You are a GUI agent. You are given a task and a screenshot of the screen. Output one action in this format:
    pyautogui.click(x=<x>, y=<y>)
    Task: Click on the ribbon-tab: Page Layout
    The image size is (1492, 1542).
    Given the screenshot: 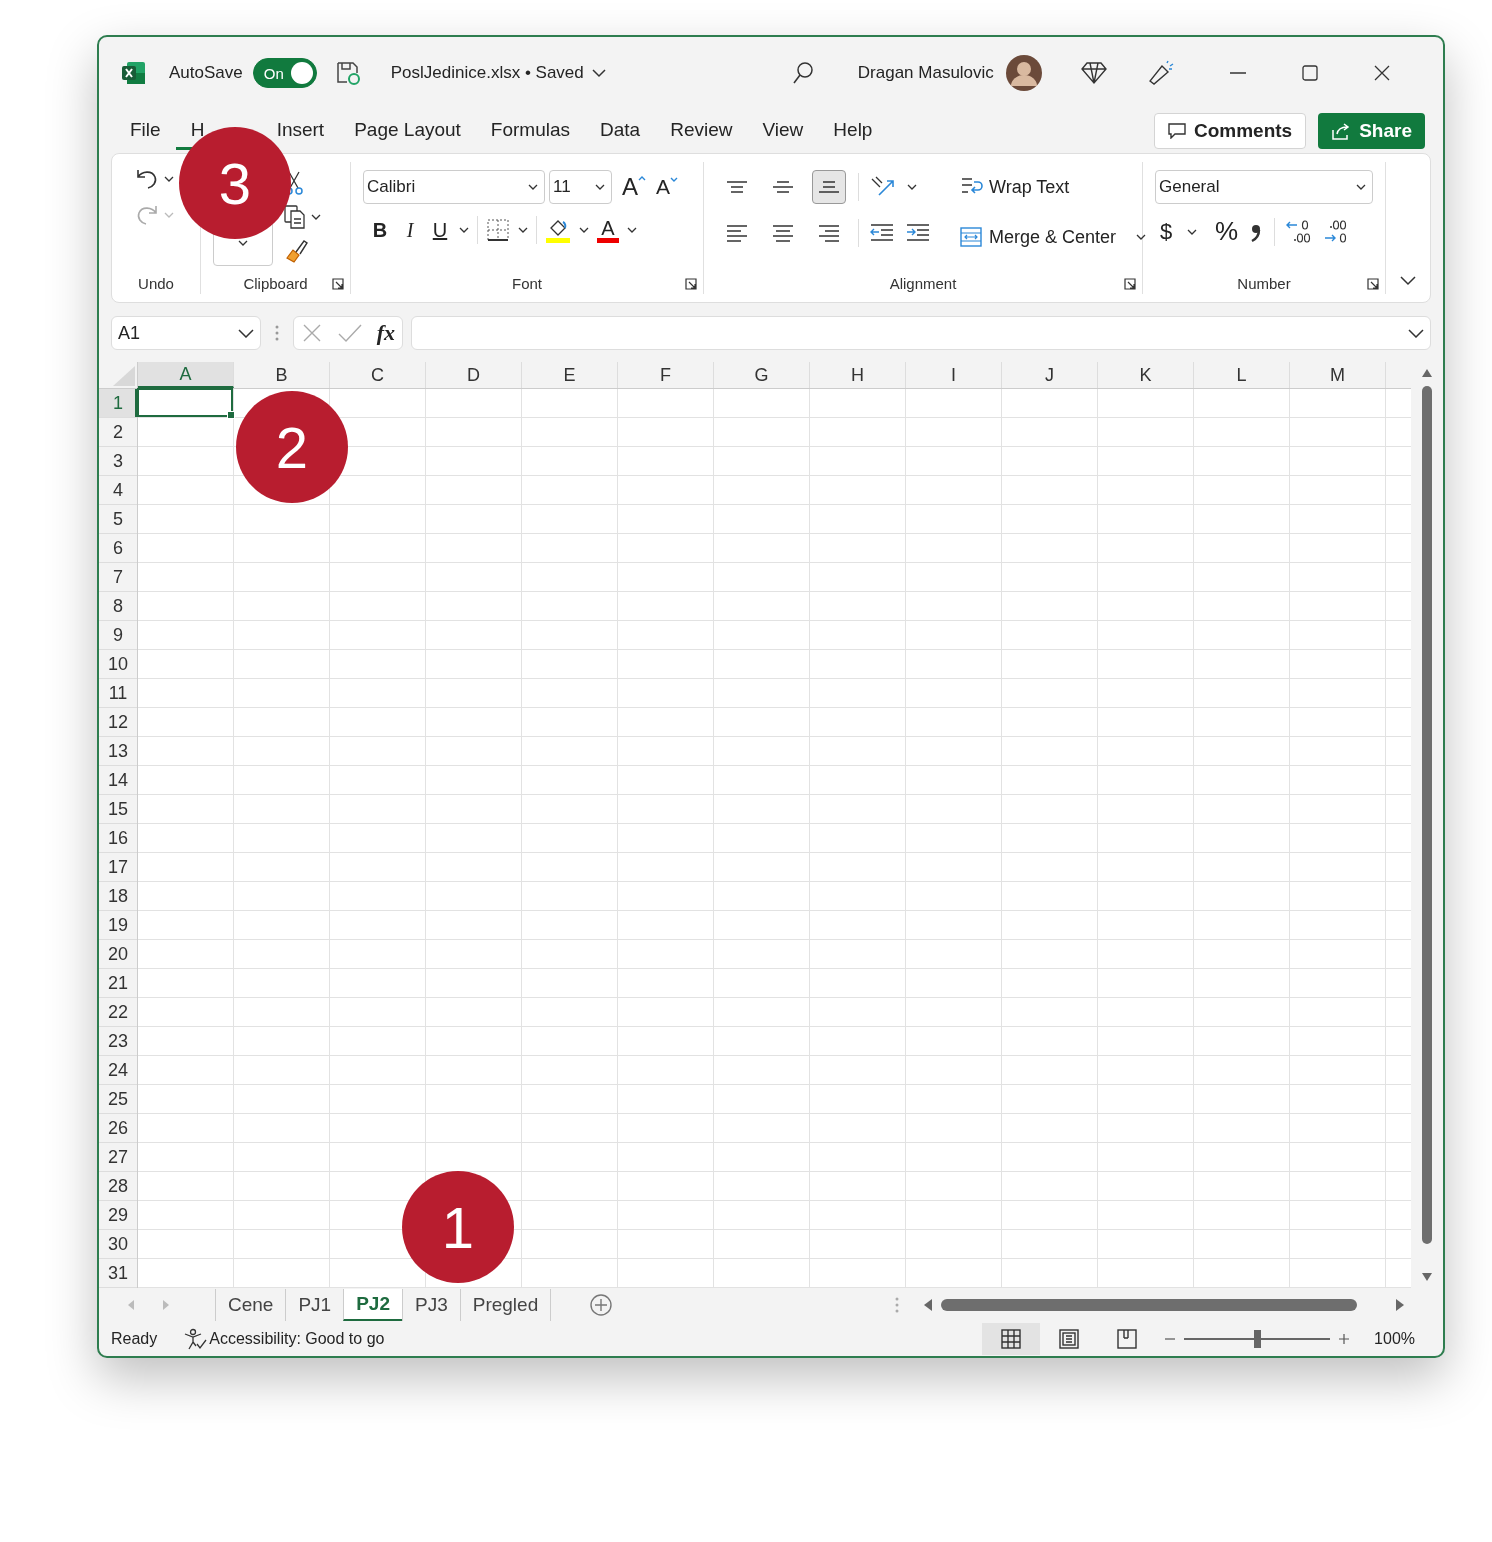 What is the action you would take?
    pyautogui.click(x=407, y=131)
    